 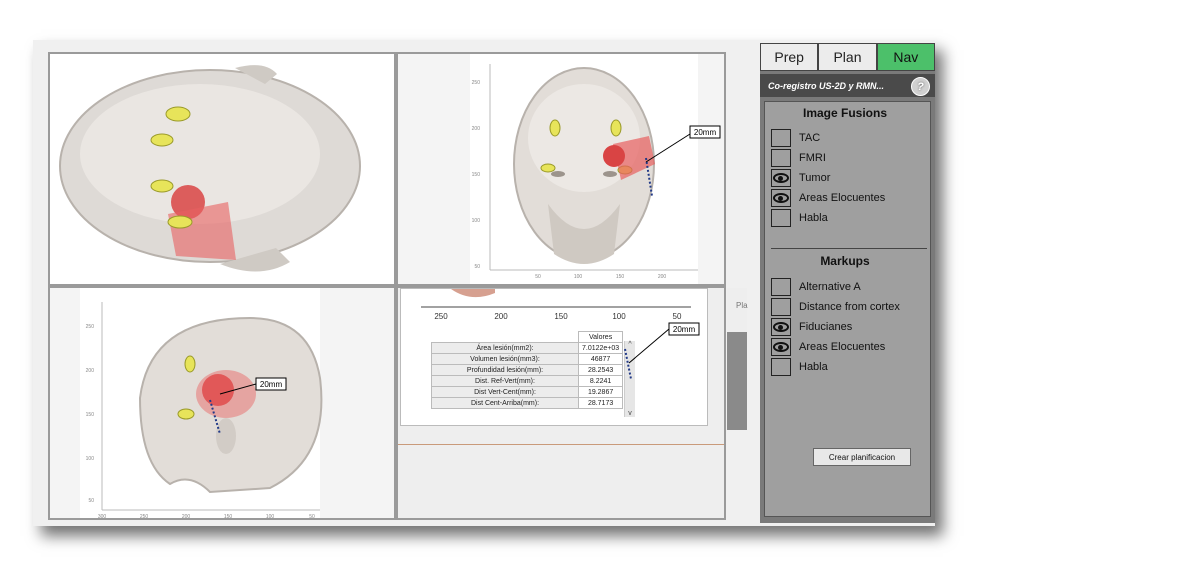 I want to click on viewport-frontal-view: 20mm 250 200 150 100 50 50 100 150 200, so click(x=561, y=169).